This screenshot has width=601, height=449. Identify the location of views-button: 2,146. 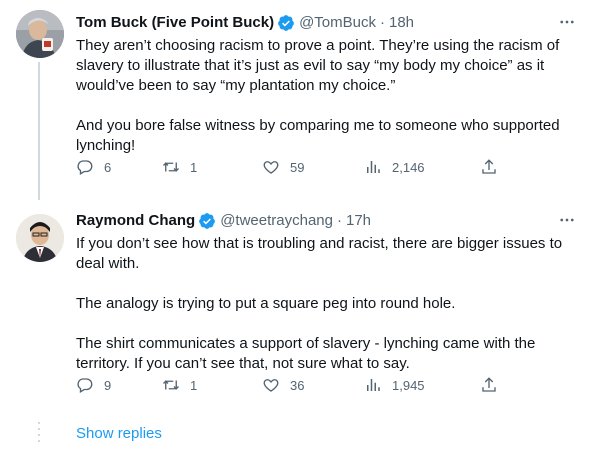
(394, 167).